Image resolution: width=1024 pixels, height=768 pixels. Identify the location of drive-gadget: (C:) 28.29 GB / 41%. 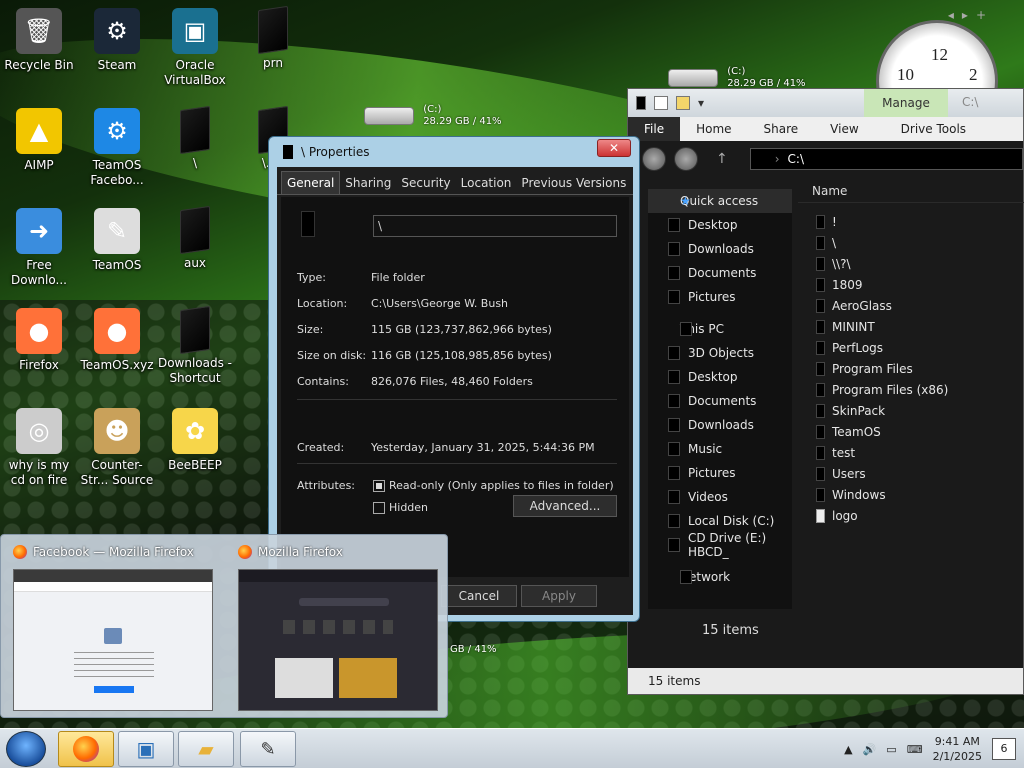
(433, 116).